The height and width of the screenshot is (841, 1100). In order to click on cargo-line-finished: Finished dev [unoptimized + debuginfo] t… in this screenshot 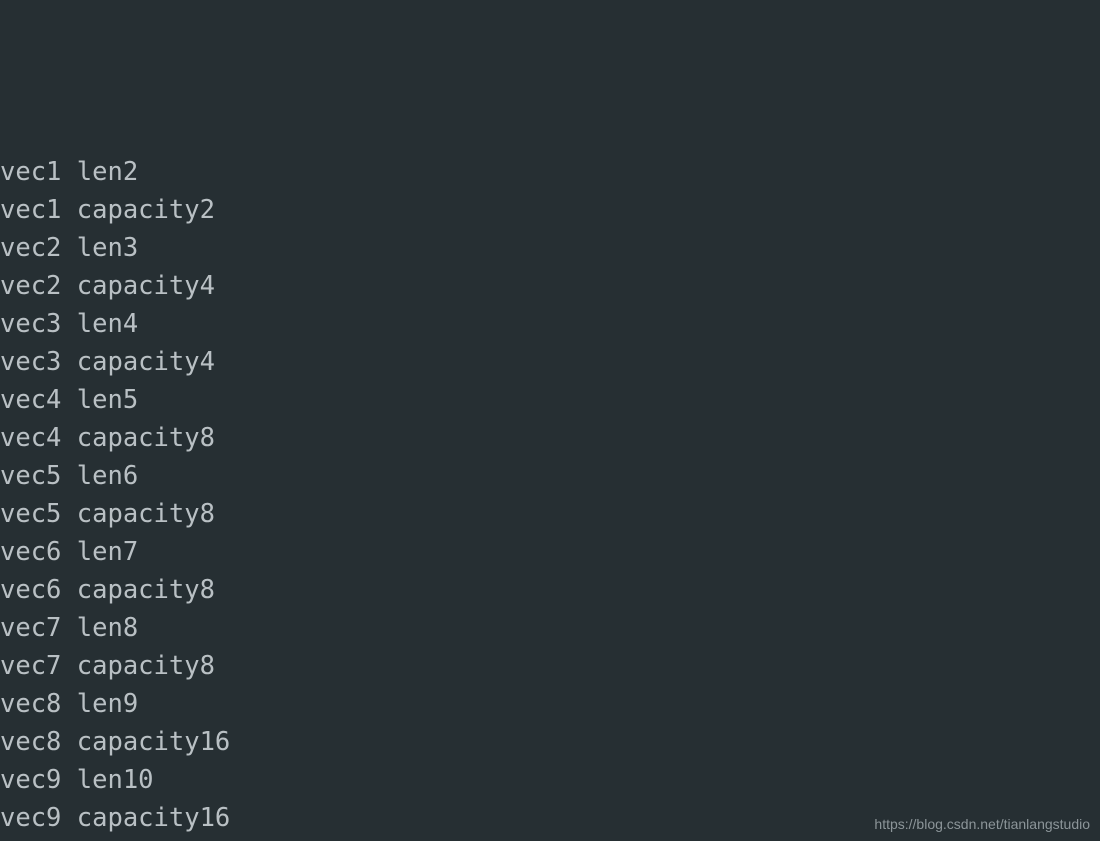, I will do `click(550, 96)`.